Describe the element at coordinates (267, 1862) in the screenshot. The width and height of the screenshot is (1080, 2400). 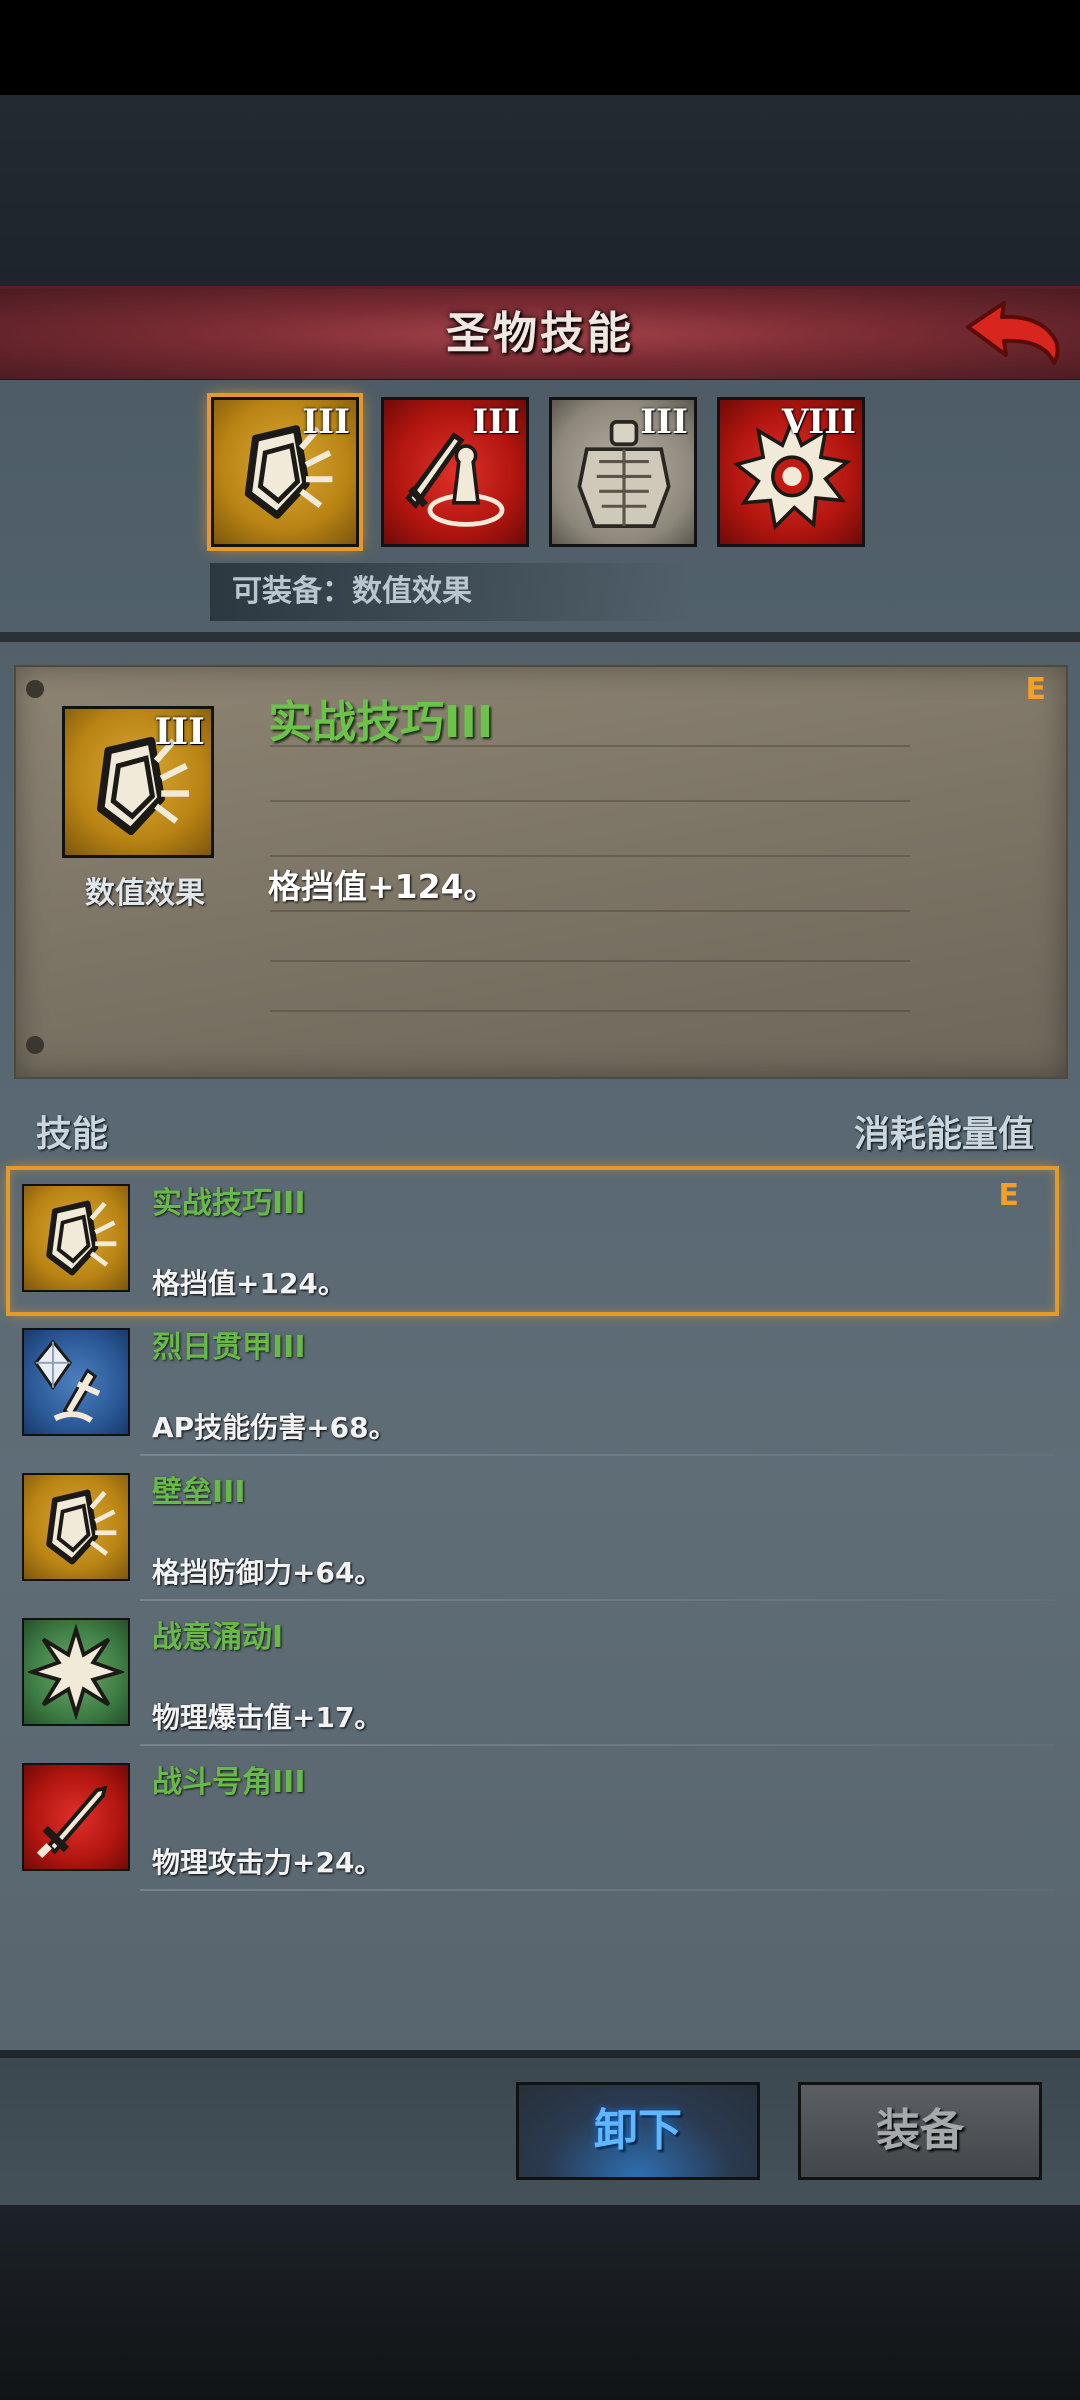
I see `skill-desc: 物理攻击力+24。` at that location.